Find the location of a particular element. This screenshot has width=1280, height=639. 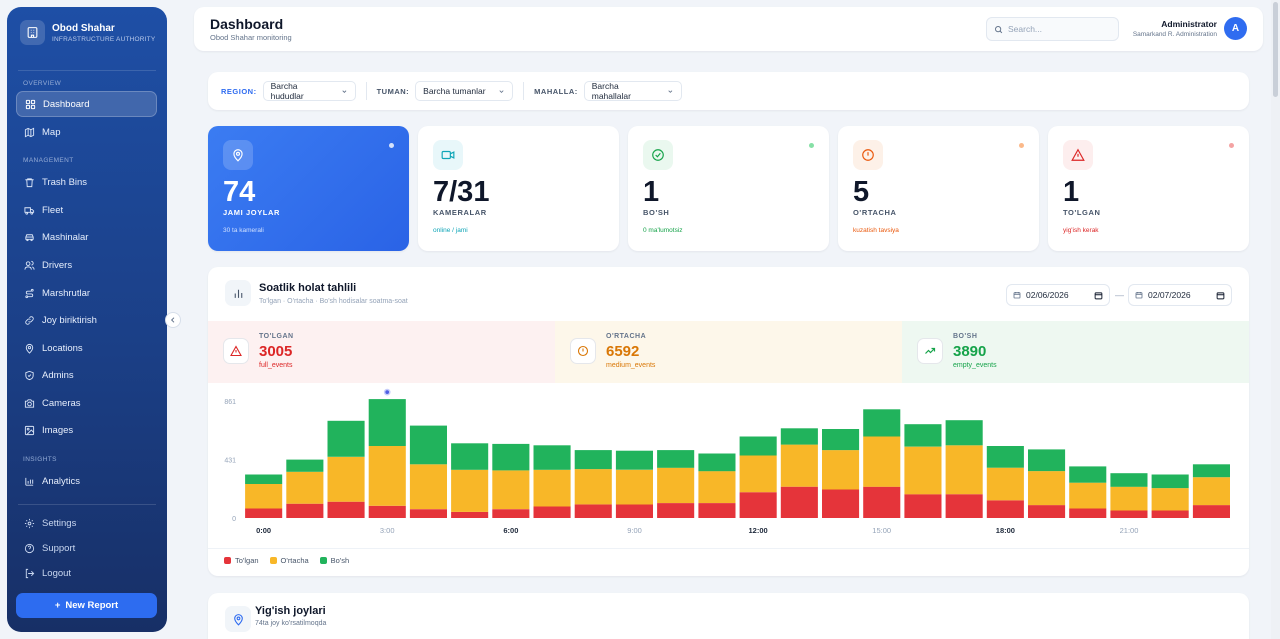

mahalla-value: Barcha mahallalar is located at coordinates (611, 91).